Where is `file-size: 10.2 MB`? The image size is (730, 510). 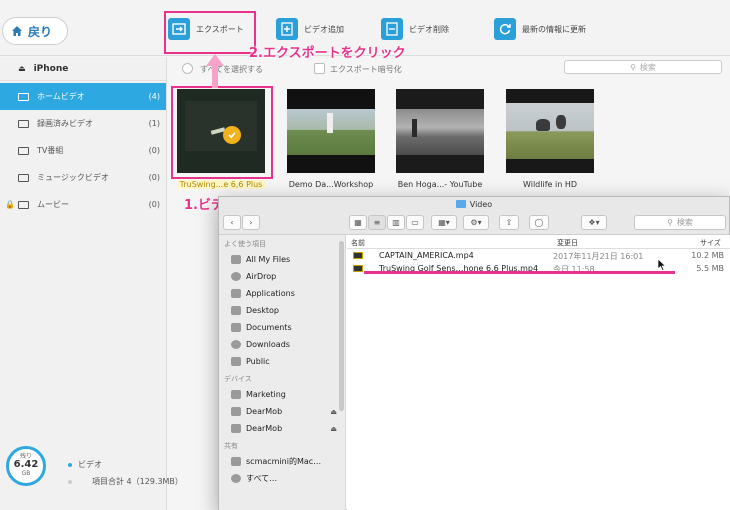 file-size: 10.2 MB is located at coordinates (707, 255).